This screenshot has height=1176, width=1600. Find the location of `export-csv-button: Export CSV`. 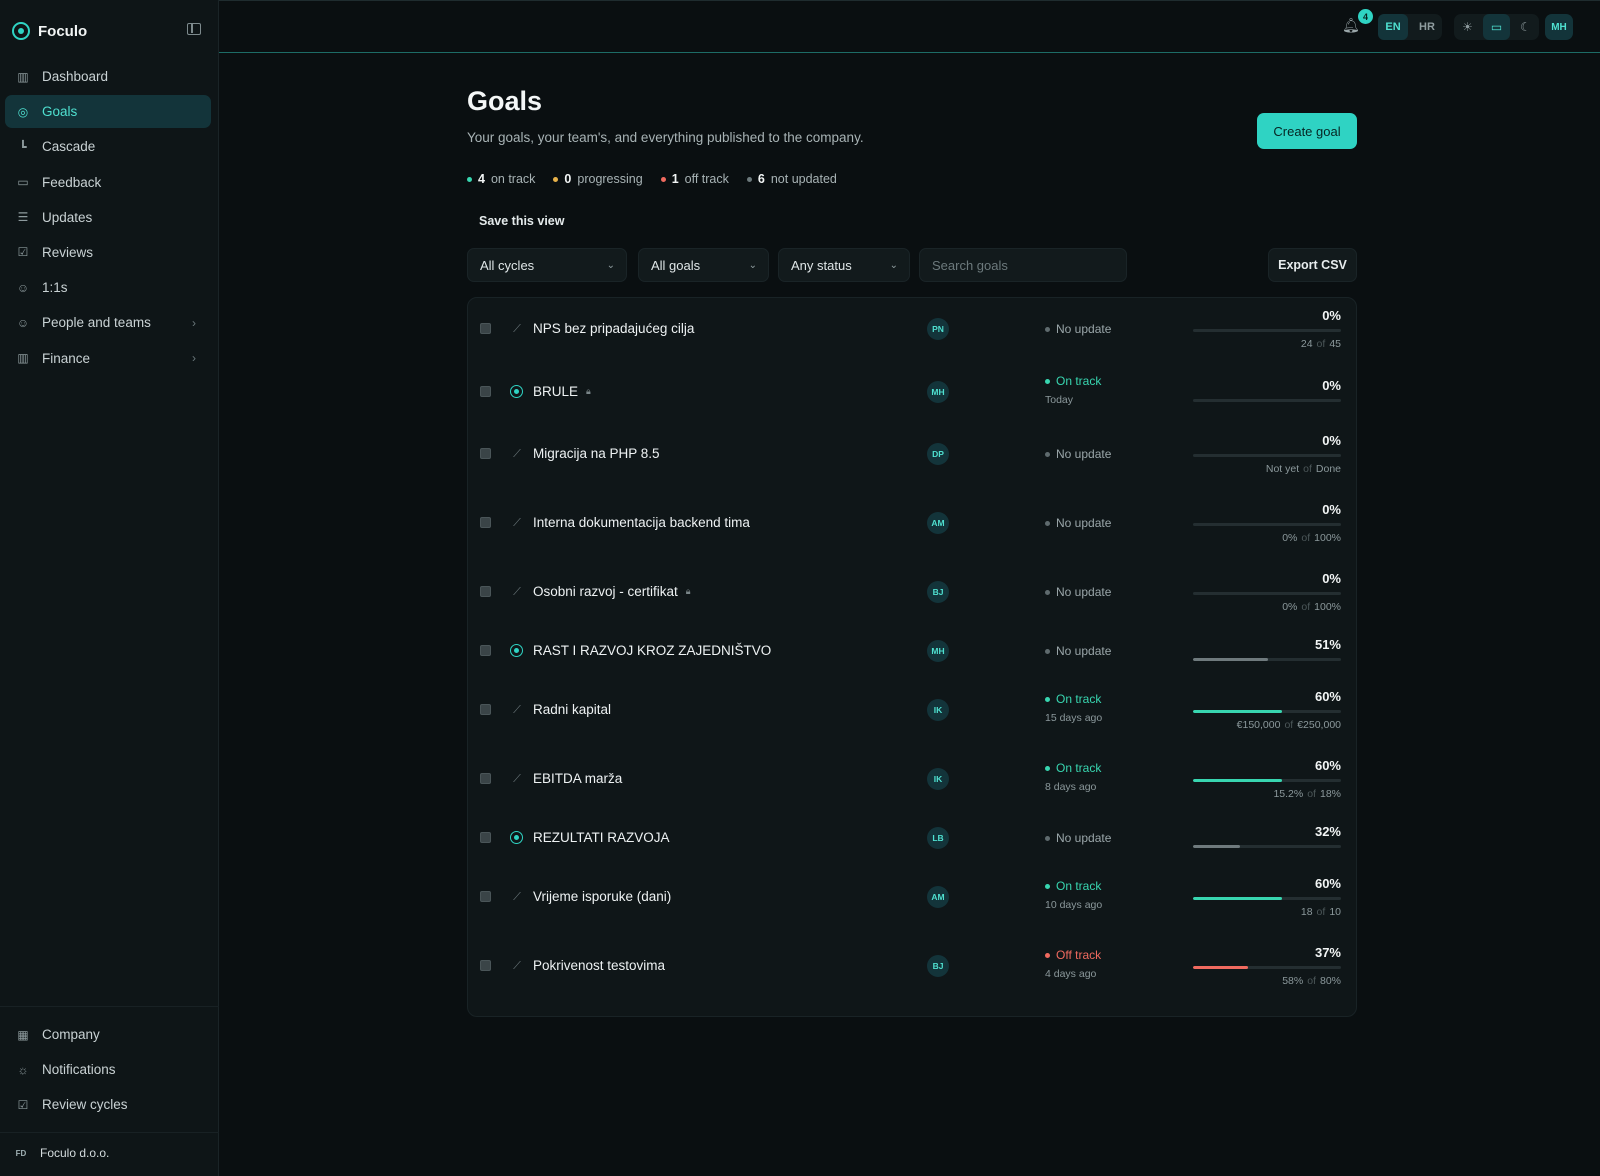

export-csv-button: Export CSV is located at coordinates (1312, 265).